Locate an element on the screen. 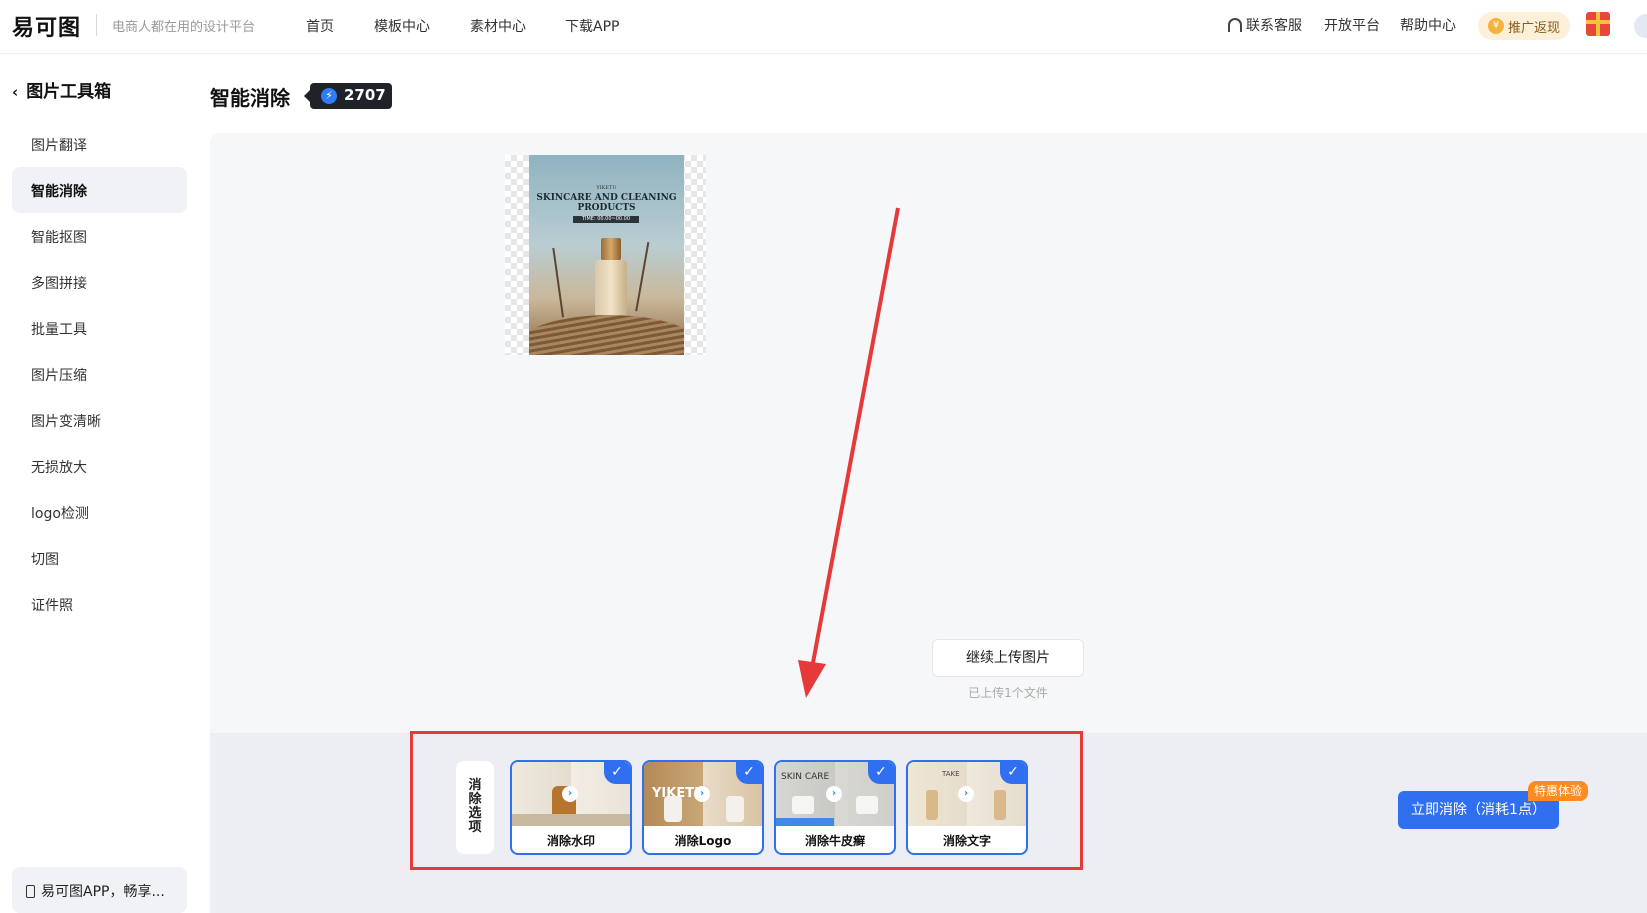 Image resolution: width=1647 pixels, height=913 pixels. arrow-shaft is located at coordinates (855, 438).